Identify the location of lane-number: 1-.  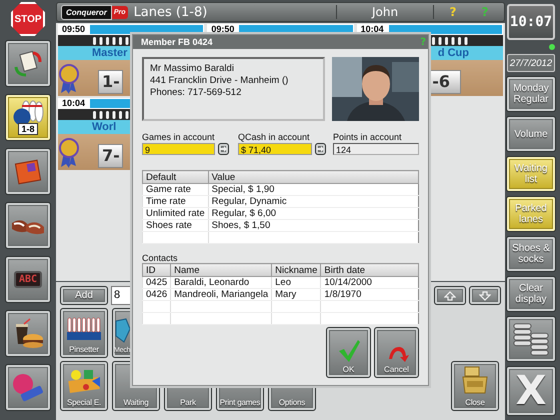
(110, 82).